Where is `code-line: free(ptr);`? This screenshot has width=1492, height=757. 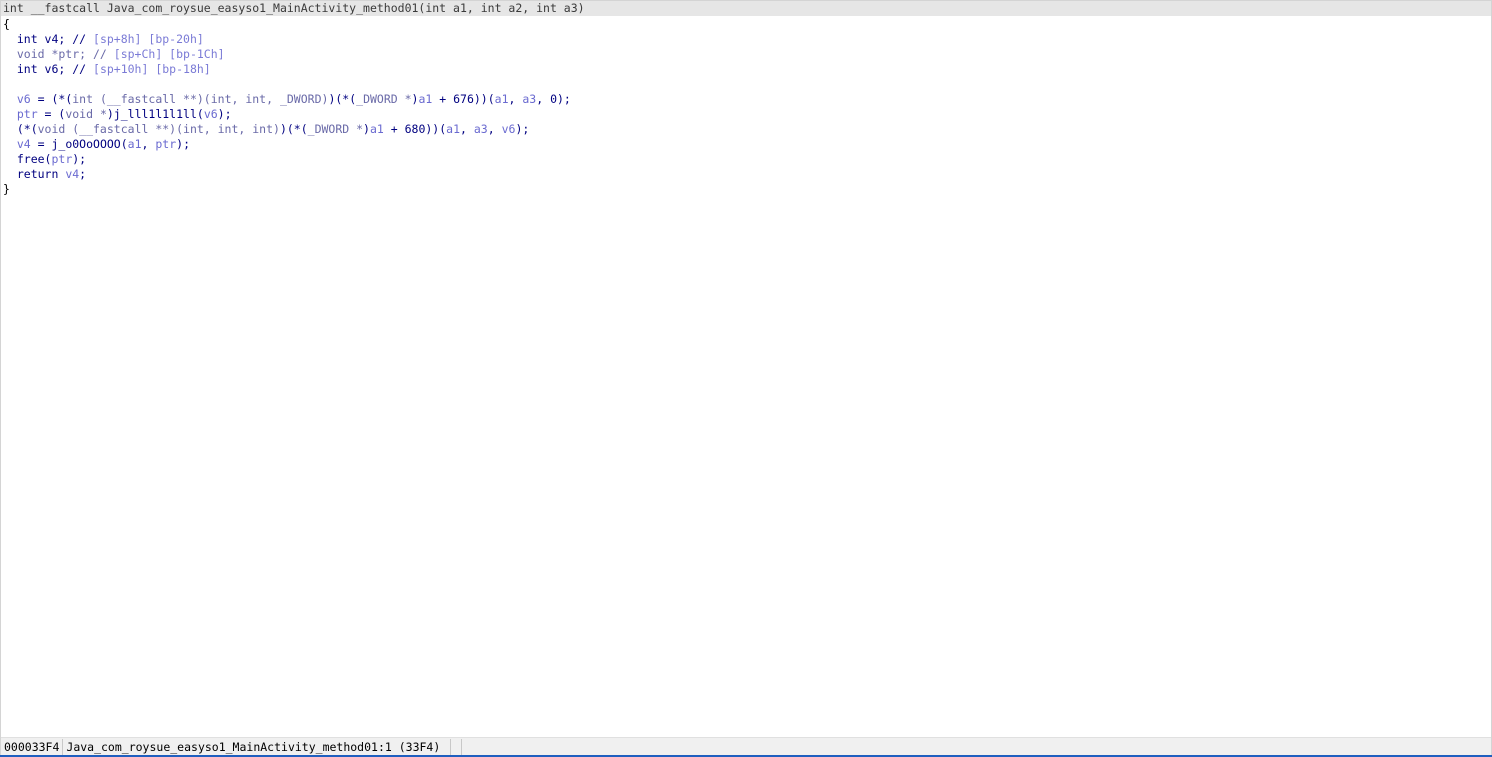 code-line: free(ptr); is located at coordinates (287, 159).